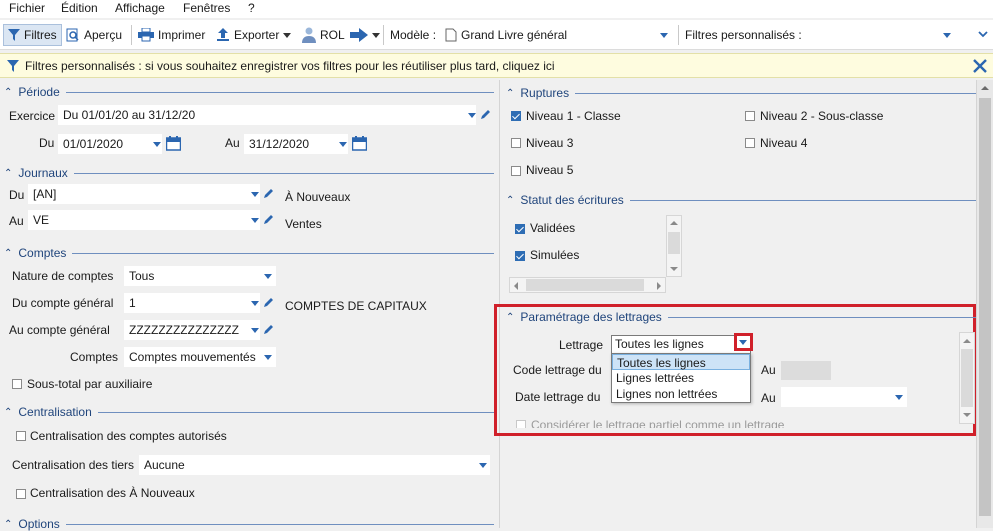  What do you see at coordinates (806, 370) in the screenshot?
I see `code-lettrage-au-field` at bounding box center [806, 370].